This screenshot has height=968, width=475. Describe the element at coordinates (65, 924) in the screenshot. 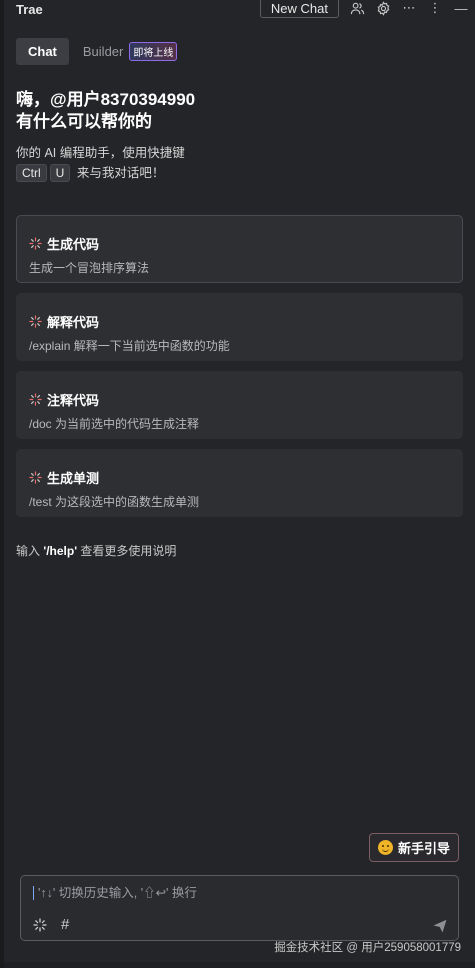

I see `hash-icon: #` at that location.